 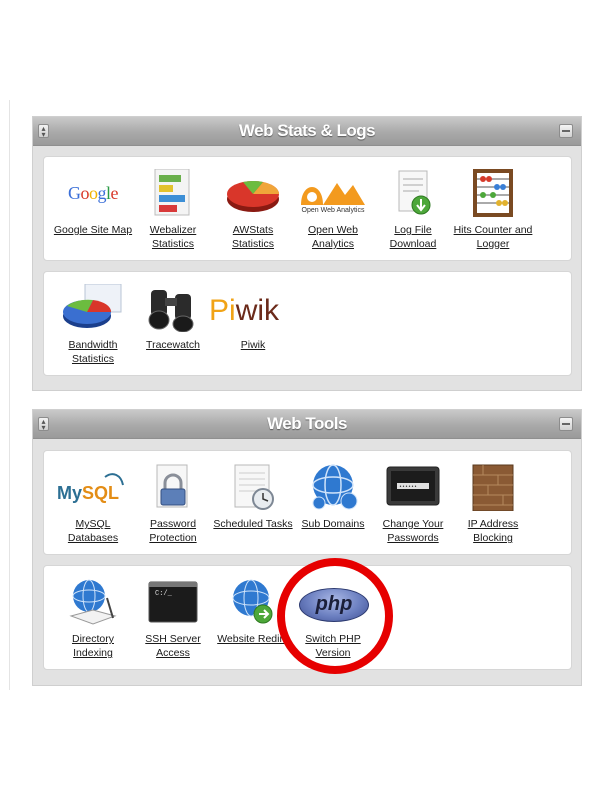 What do you see at coordinates (173, 646) in the screenshot?
I see `item-label: SSH Server Access` at bounding box center [173, 646].